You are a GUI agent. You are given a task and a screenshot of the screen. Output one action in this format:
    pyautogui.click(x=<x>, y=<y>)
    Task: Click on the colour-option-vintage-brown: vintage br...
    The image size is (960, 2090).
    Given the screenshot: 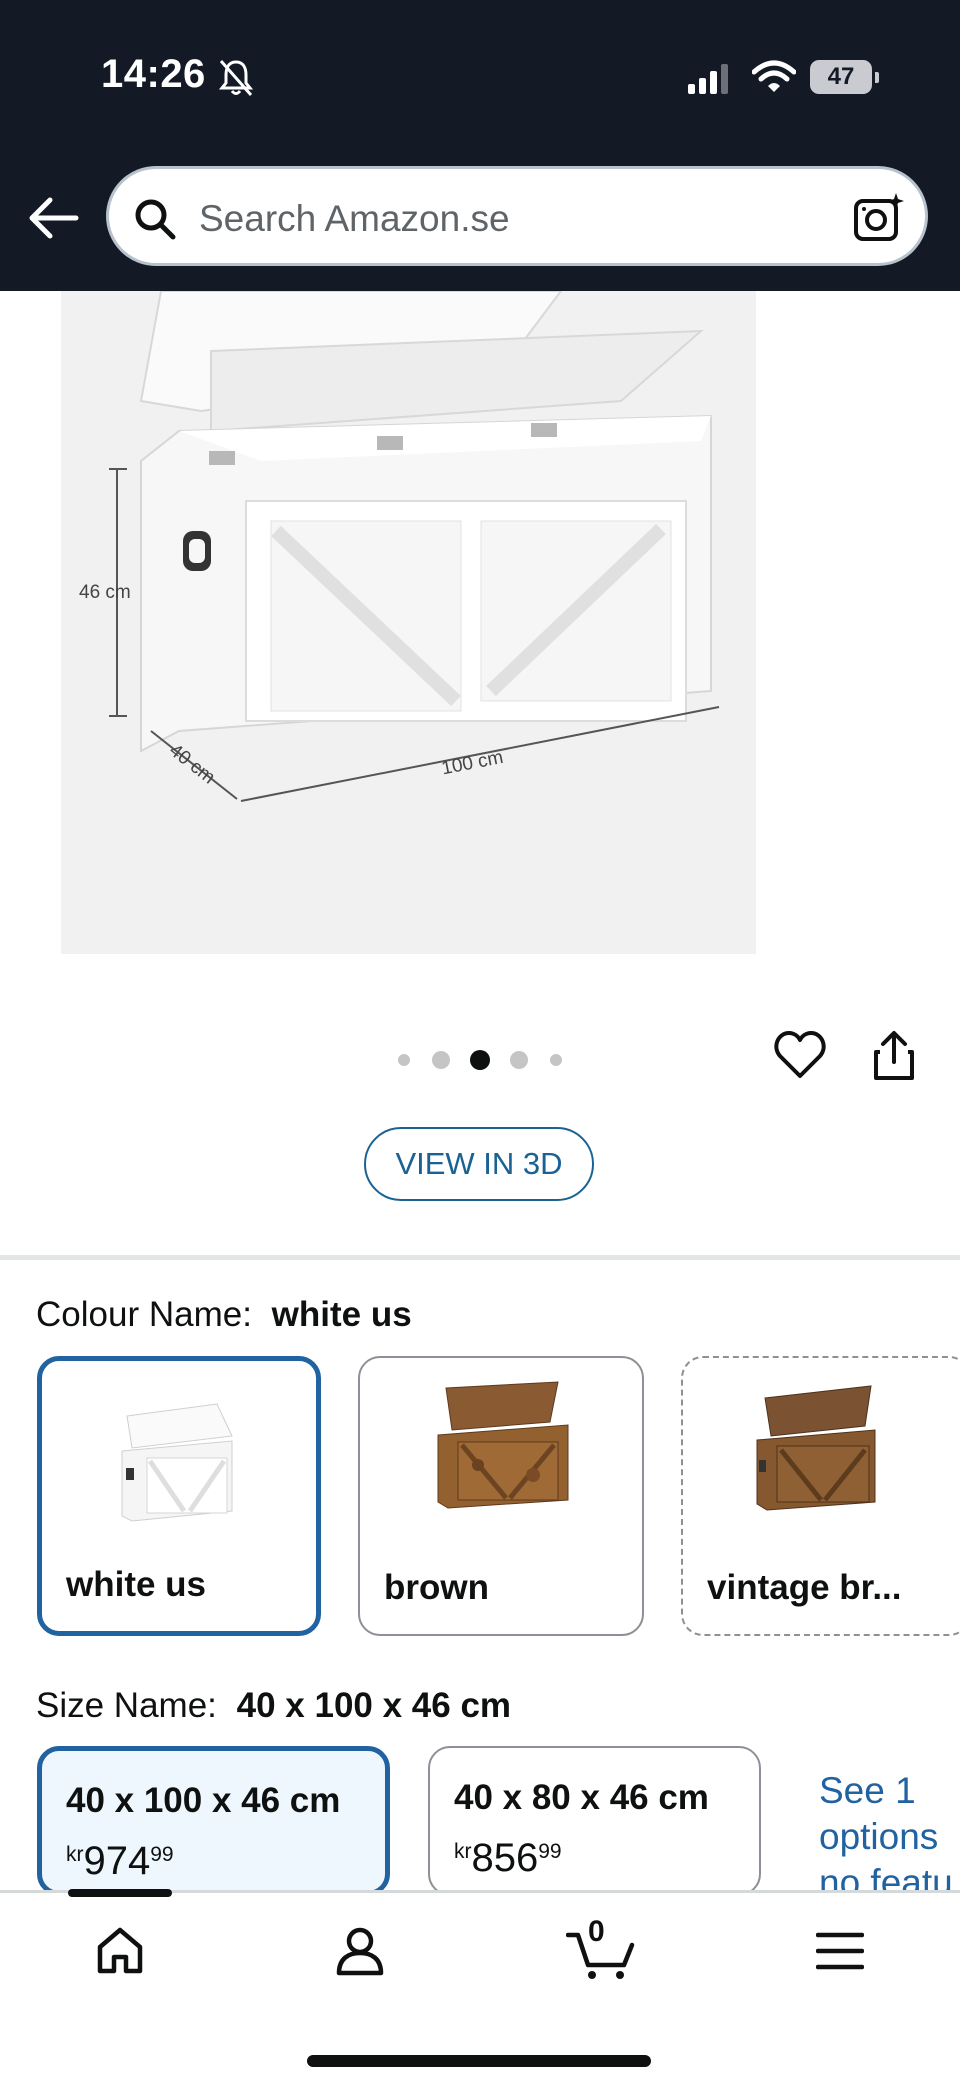 What is the action you would take?
    pyautogui.click(x=820, y=1496)
    